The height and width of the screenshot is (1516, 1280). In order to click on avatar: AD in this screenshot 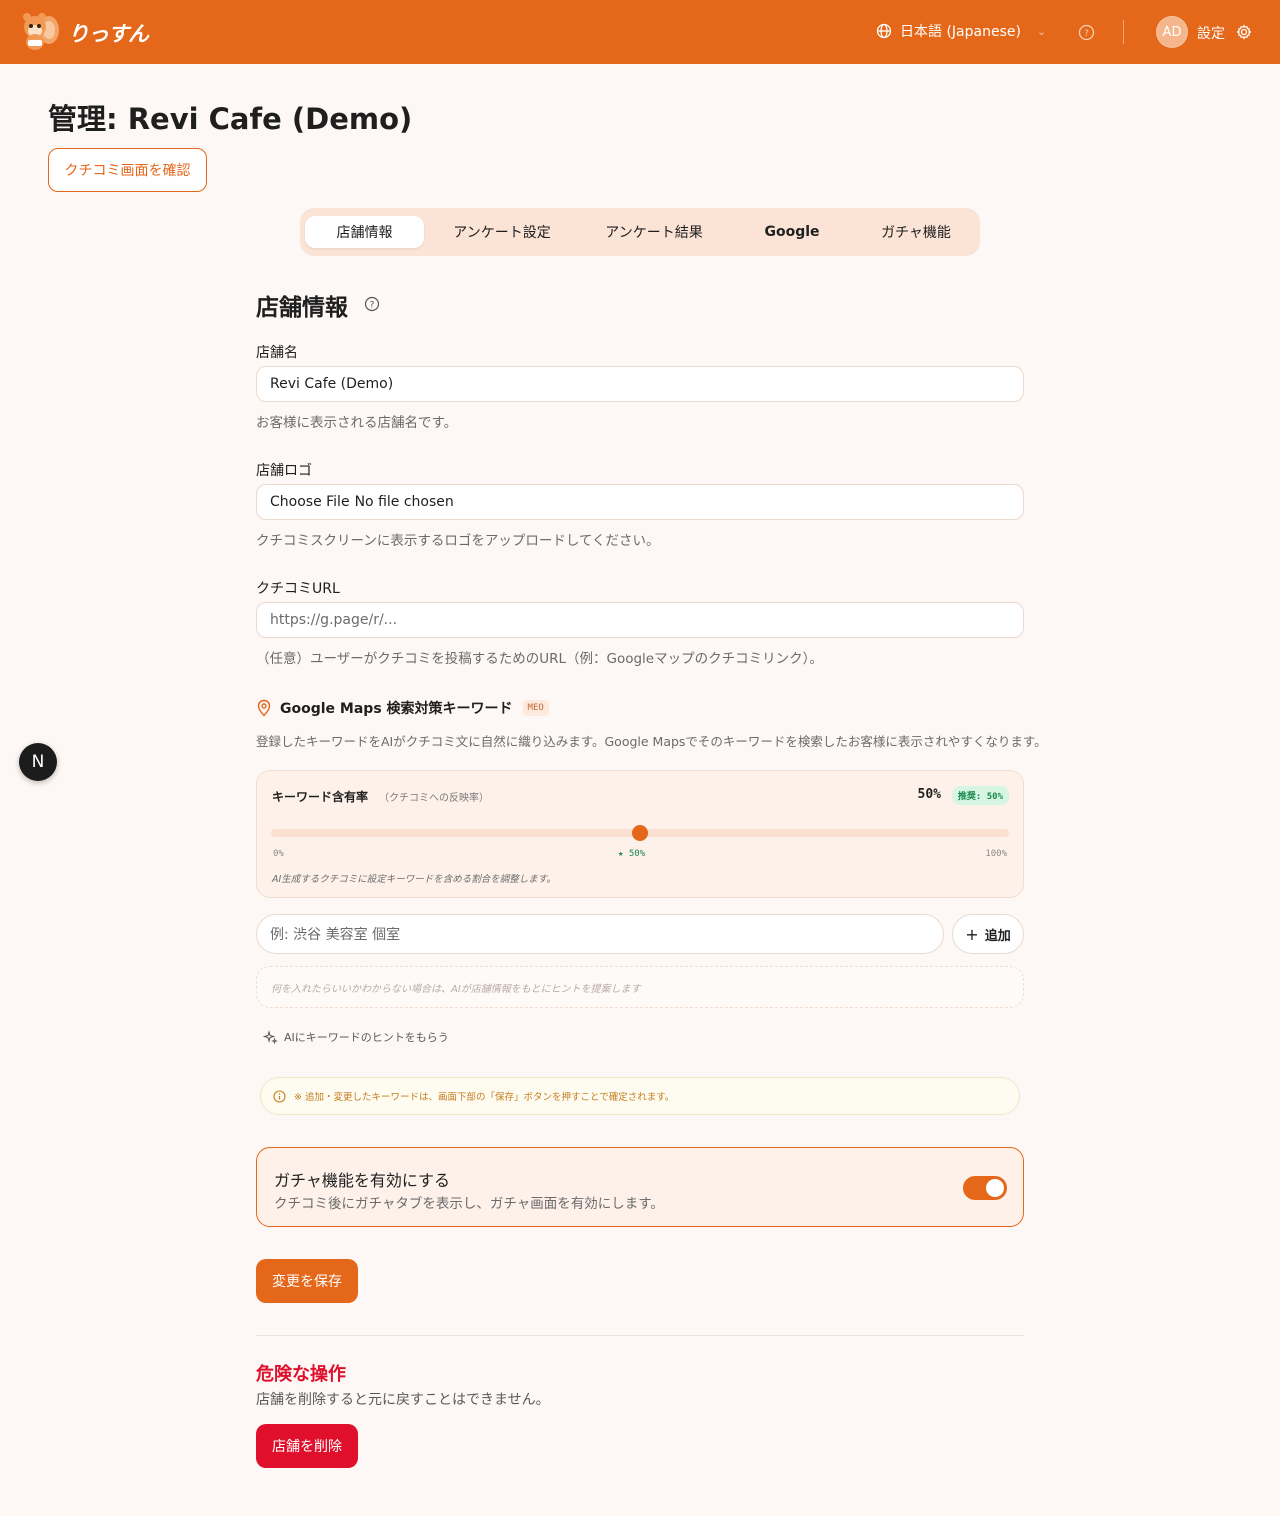, I will do `click(1172, 32)`.